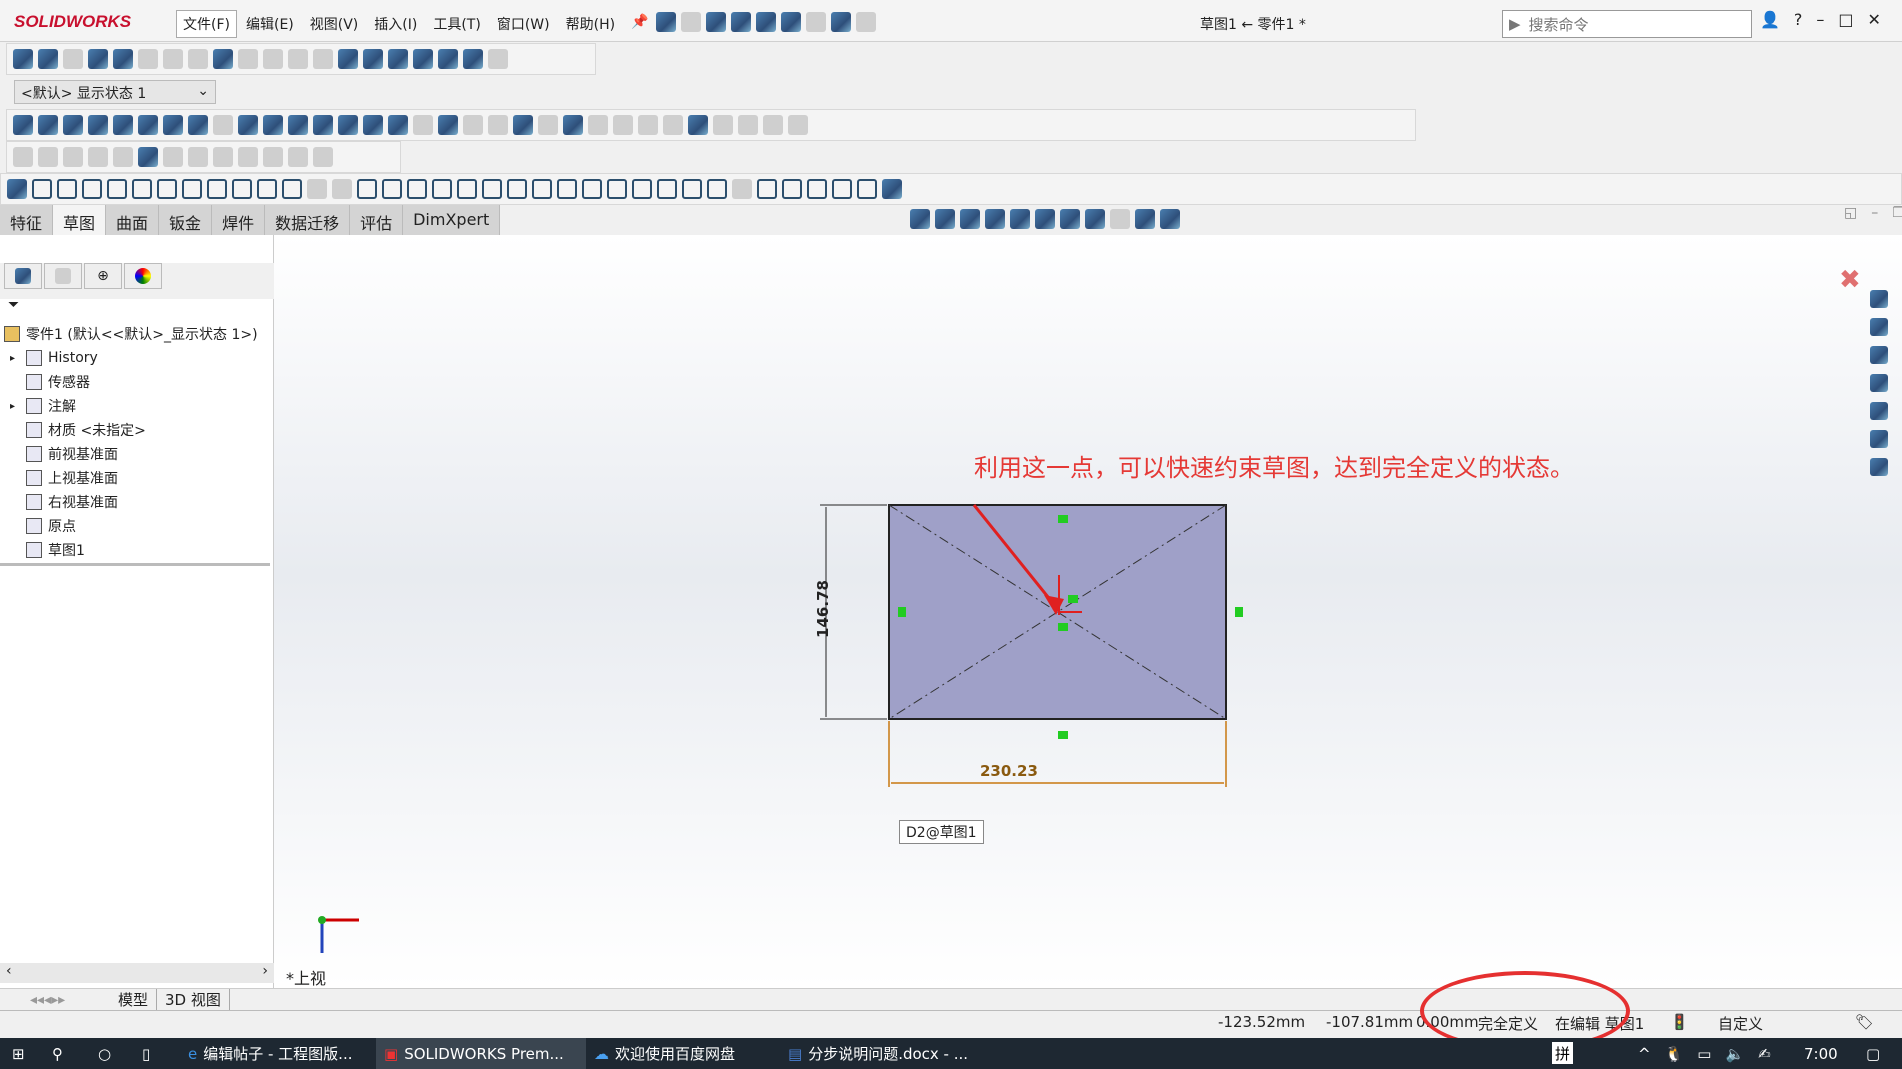  Describe the element at coordinates (137, 973) in the screenshot. I see `horizontal-scrollbar: ‹ ›` at that location.